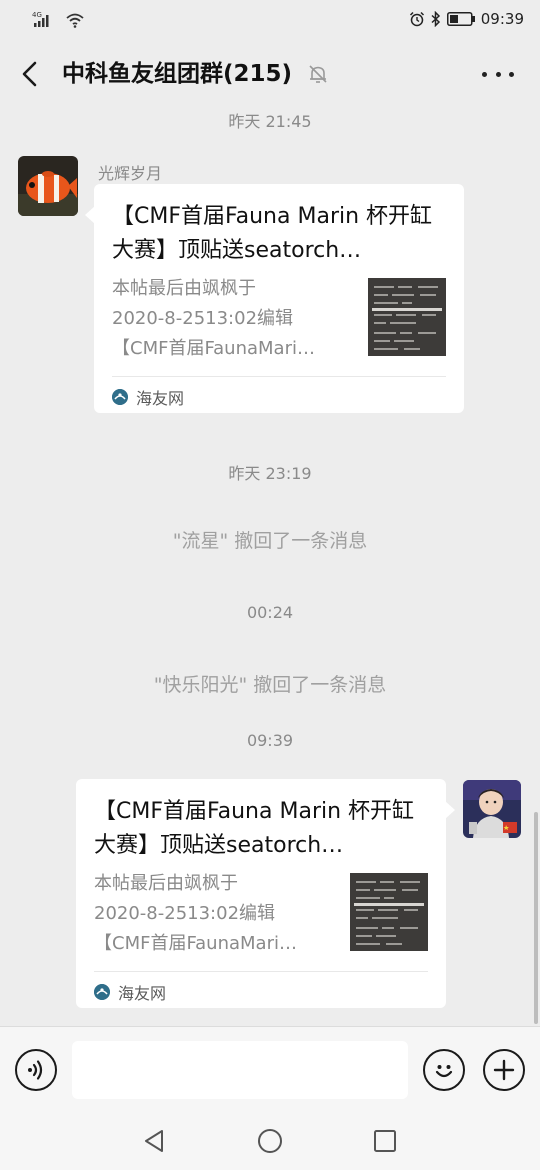  I want to click on voice-icon, so click(35, 1070).